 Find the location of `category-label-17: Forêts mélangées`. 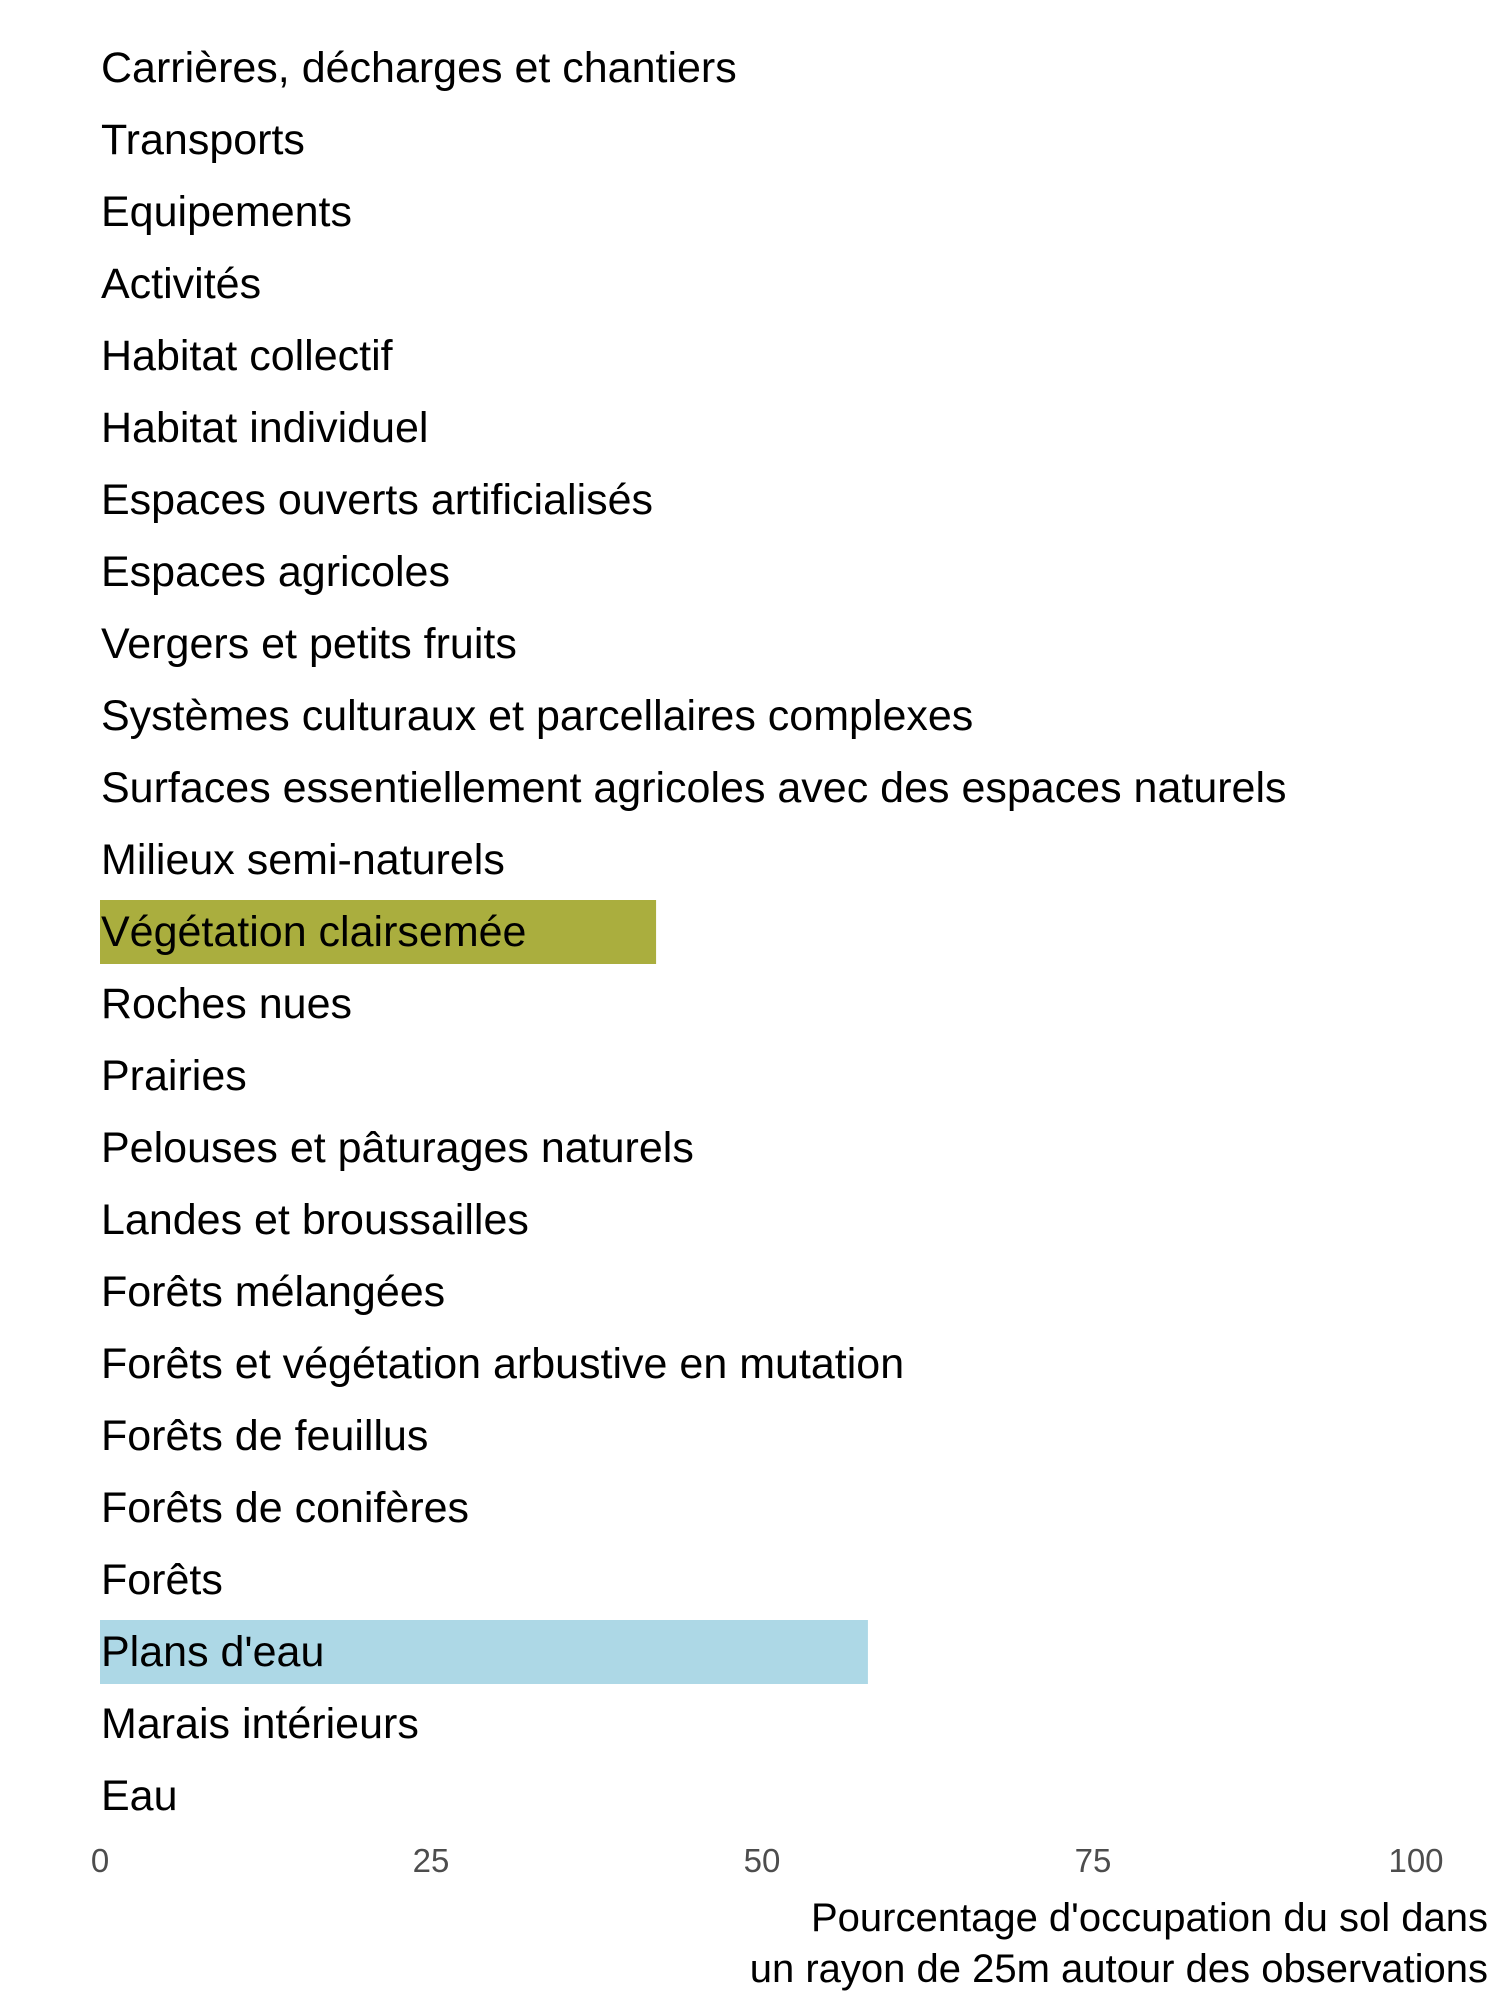

category-label-17: Forêts mélangées is located at coordinates (273, 1292).